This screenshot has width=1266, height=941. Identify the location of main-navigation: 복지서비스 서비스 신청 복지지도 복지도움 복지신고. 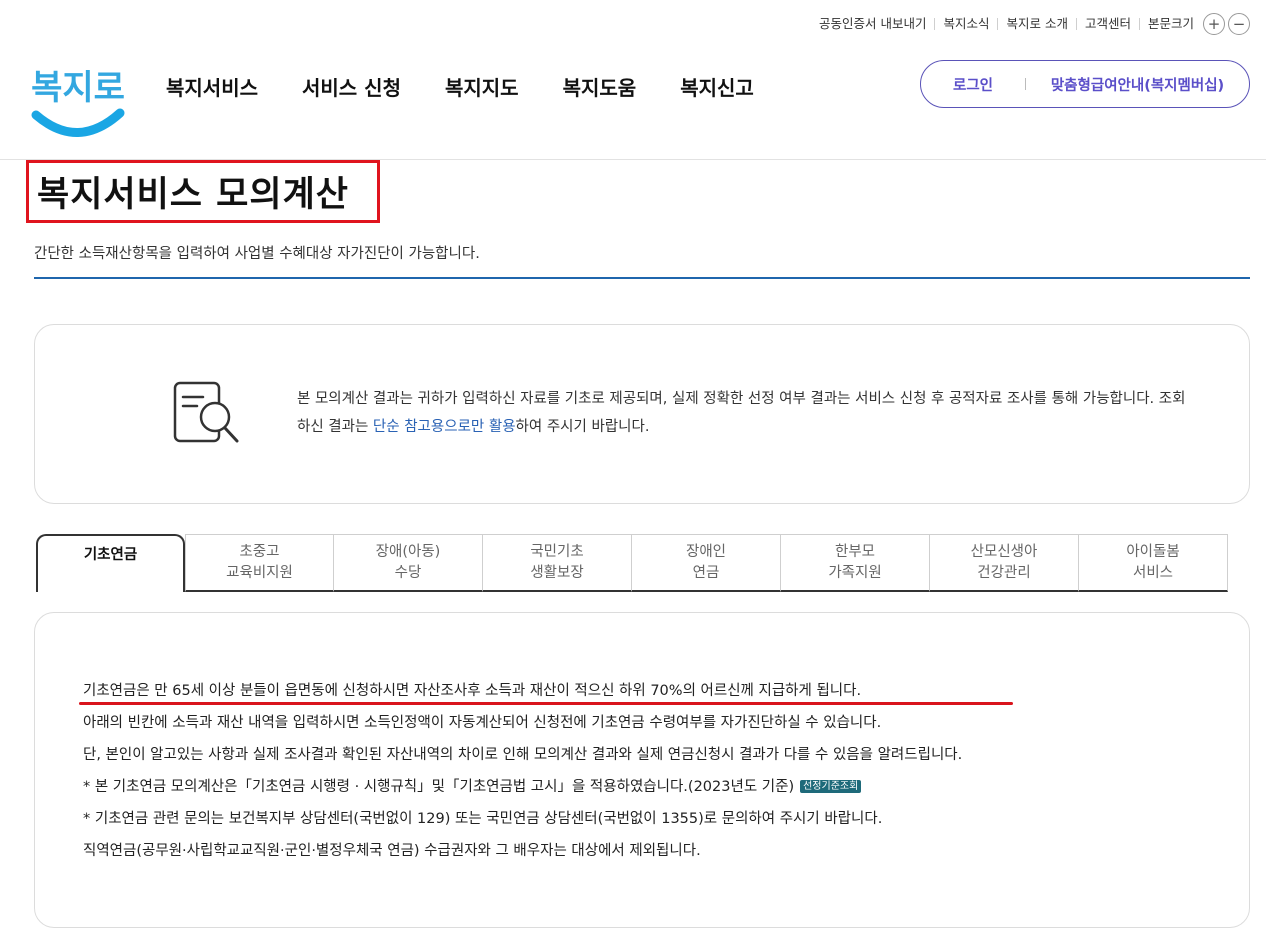
(460, 86).